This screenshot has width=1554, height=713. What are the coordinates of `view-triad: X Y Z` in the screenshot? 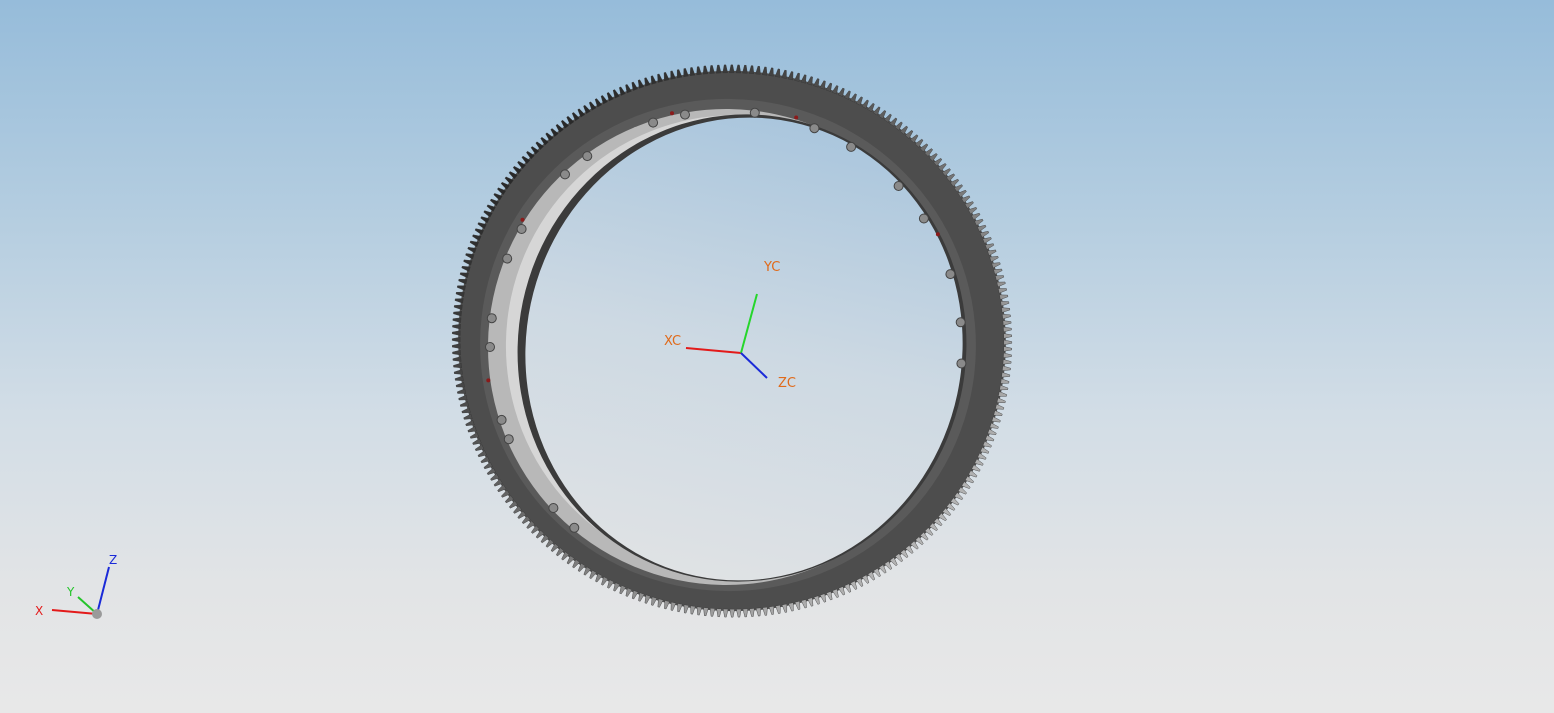 It's located at (76, 586).